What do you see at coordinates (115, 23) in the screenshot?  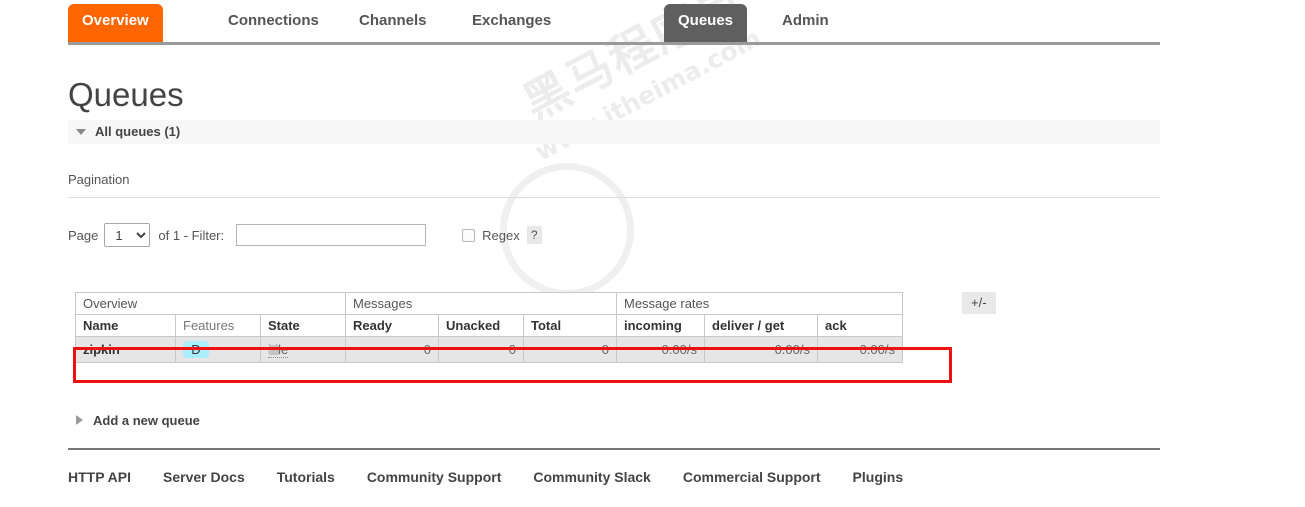 I see `tab-overview: Overview` at bounding box center [115, 23].